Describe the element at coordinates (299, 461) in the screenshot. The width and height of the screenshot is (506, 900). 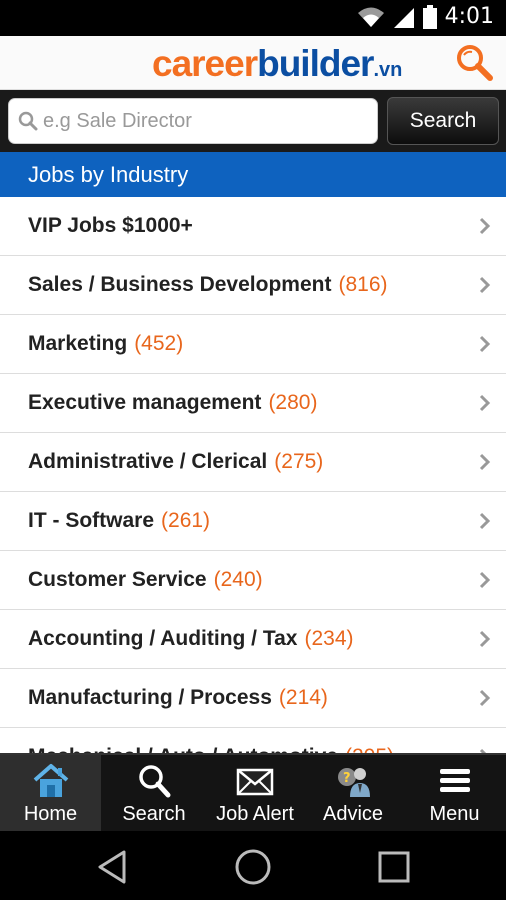
I see `industry-count: (275)` at that location.